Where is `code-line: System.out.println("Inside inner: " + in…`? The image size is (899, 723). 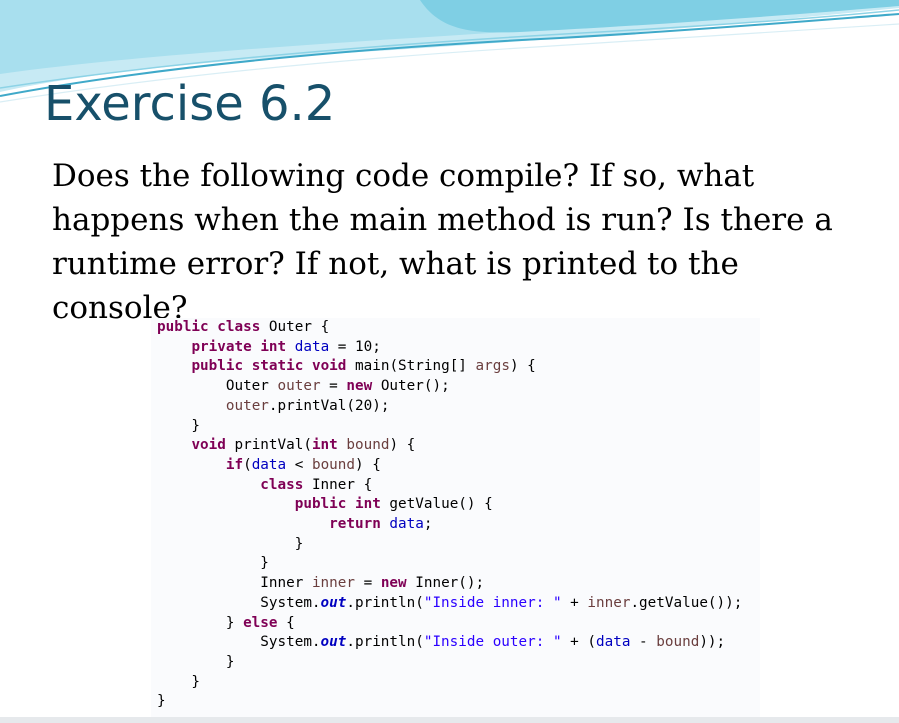 code-line: System.out.println("Inside inner: " + in… is located at coordinates (450, 602).